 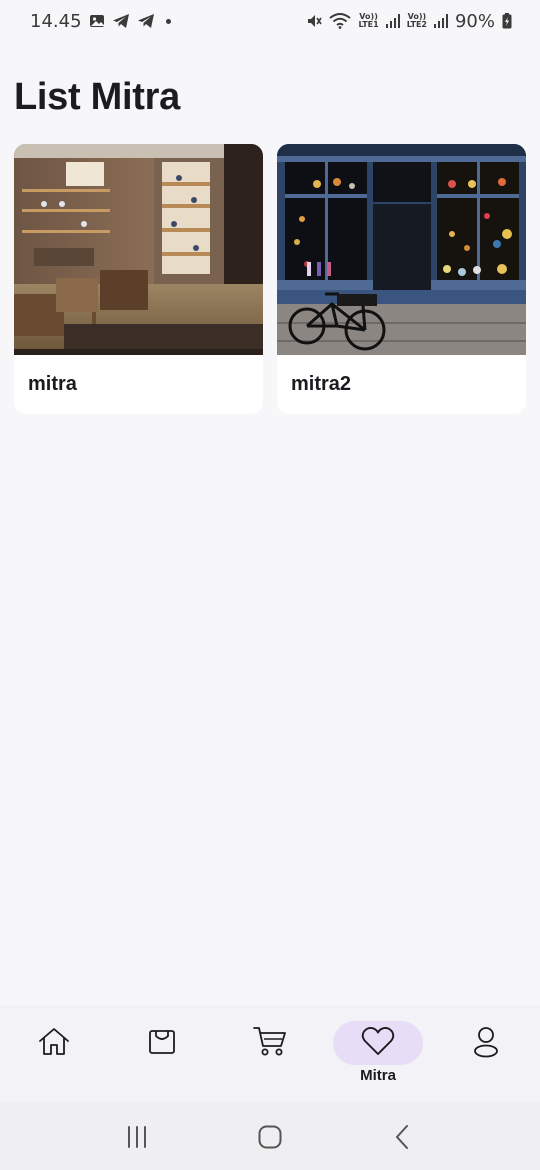 I want to click on bottom-navigation: Mitra, so click(x=270, y=1054).